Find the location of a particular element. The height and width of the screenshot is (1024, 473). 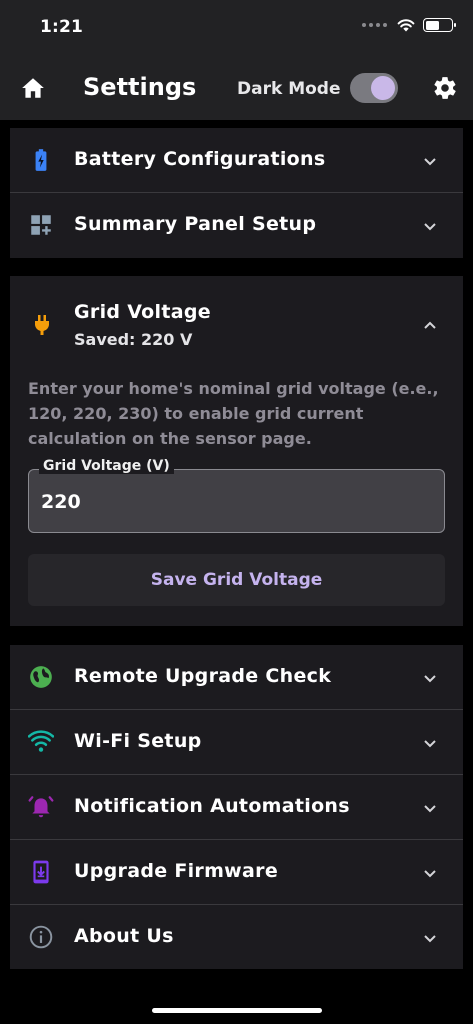

section-label: Summary Panel Setup is located at coordinates (195, 224).